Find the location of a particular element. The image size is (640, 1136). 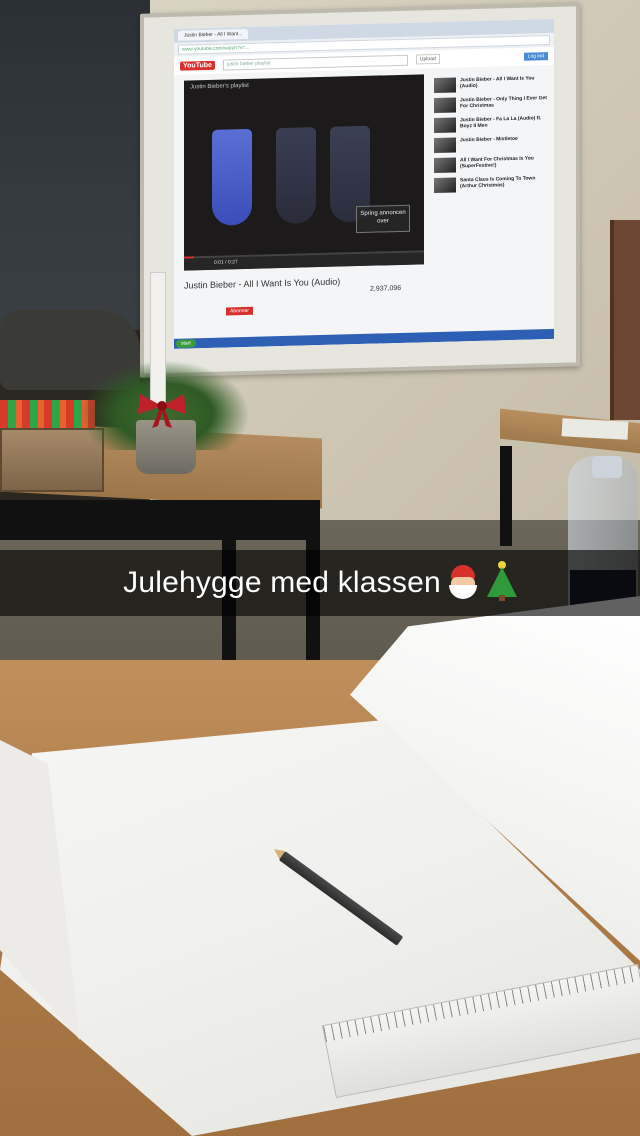

door is located at coordinates (625, 320).